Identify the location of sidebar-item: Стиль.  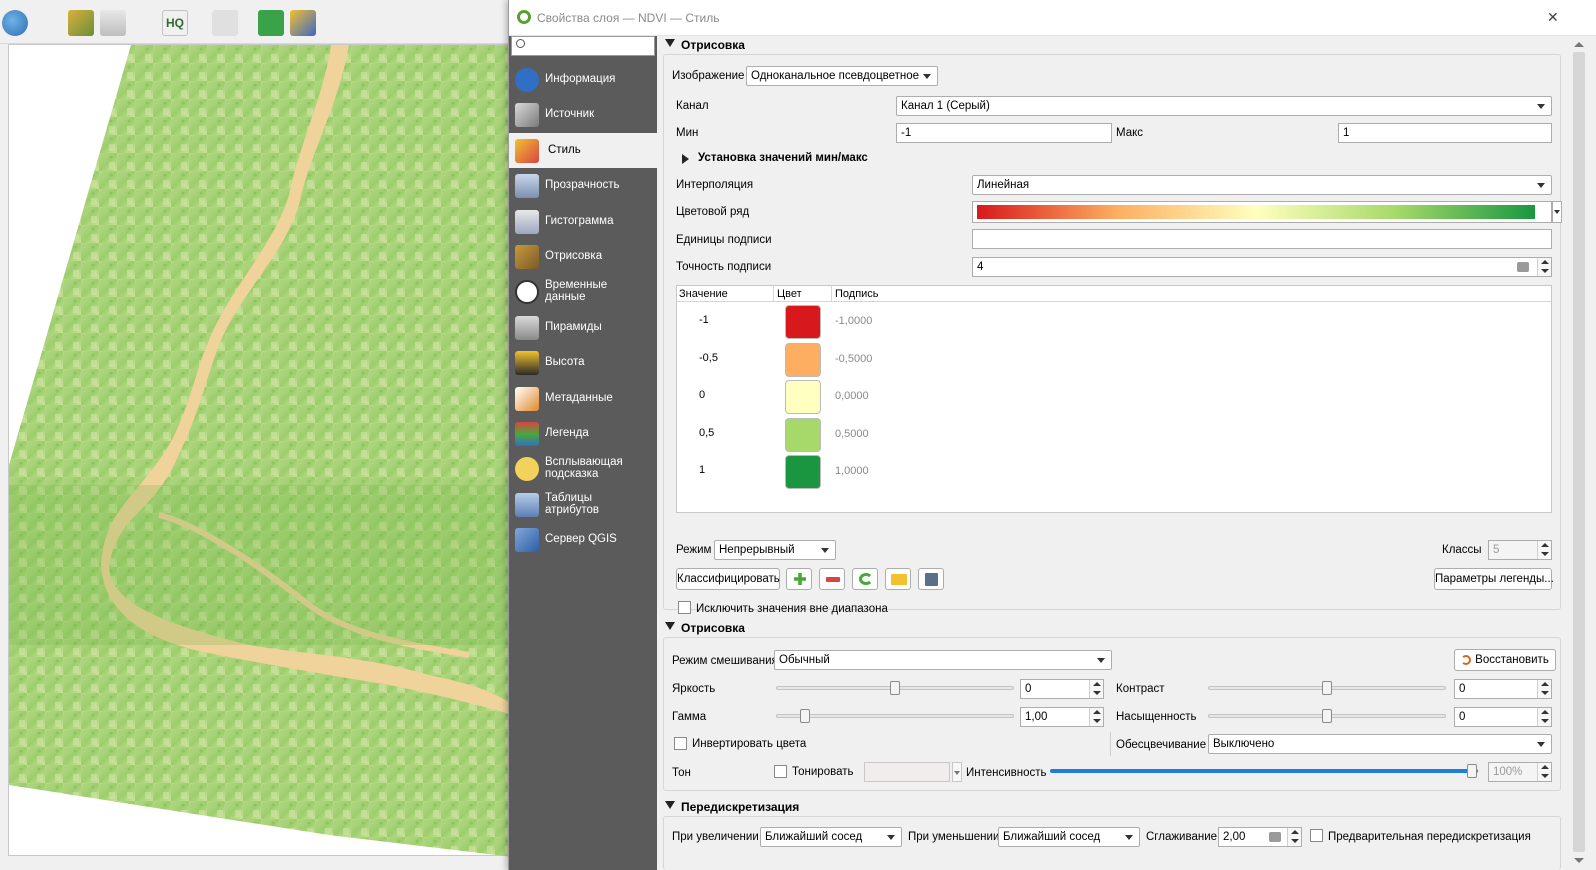
(583, 150).